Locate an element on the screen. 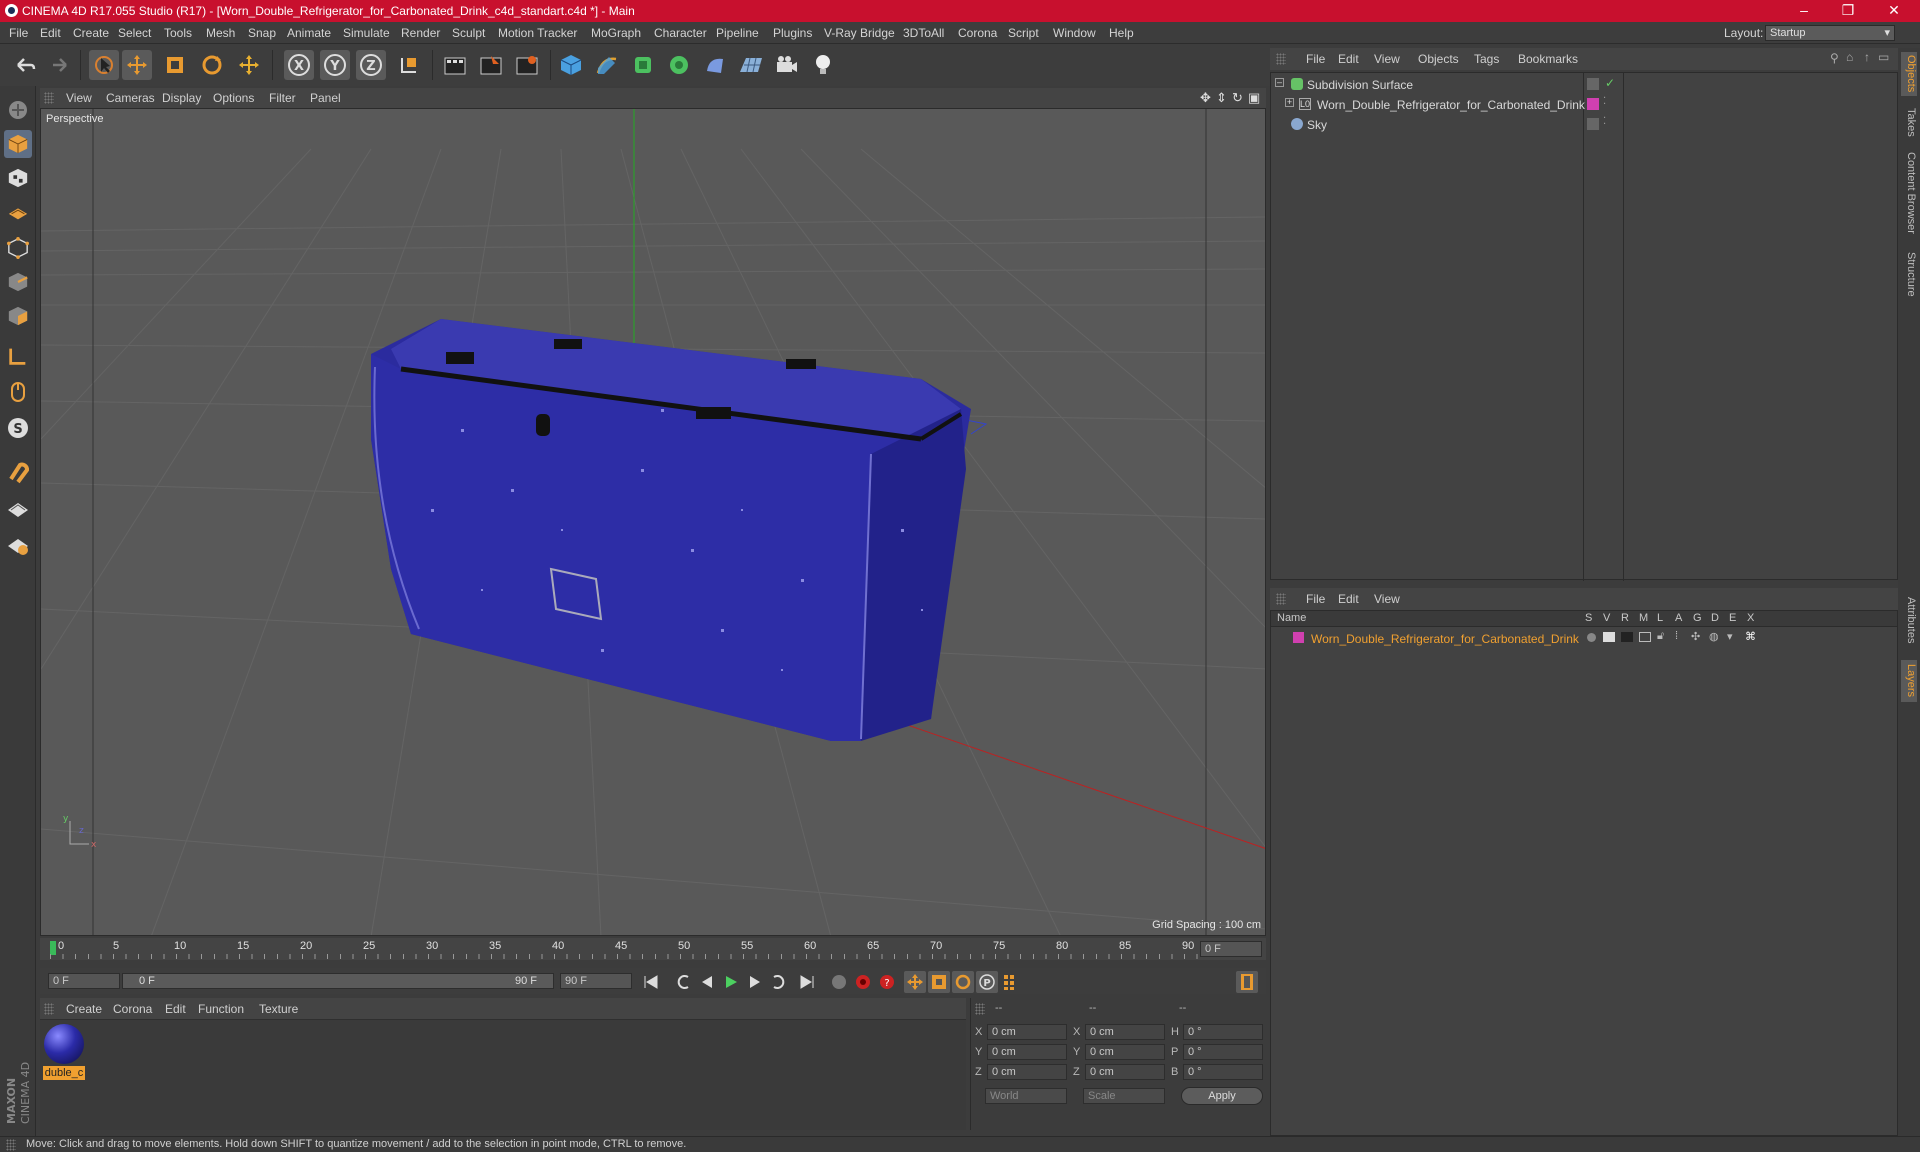 The height and width of the screenshot is (1152, 1920). workplane-snap-icon is located at coordinates (18, 546).